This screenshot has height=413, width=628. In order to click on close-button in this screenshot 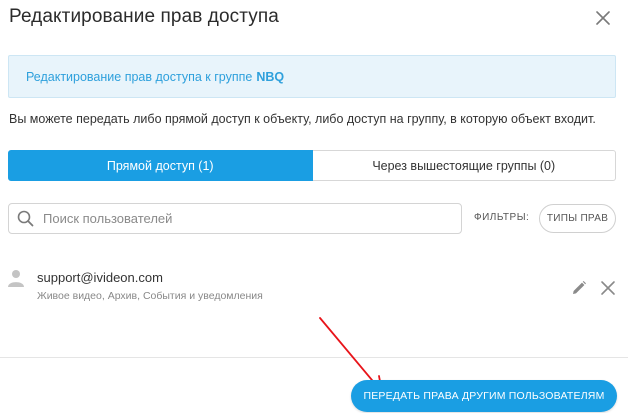, I will do `click(603, 18)`.